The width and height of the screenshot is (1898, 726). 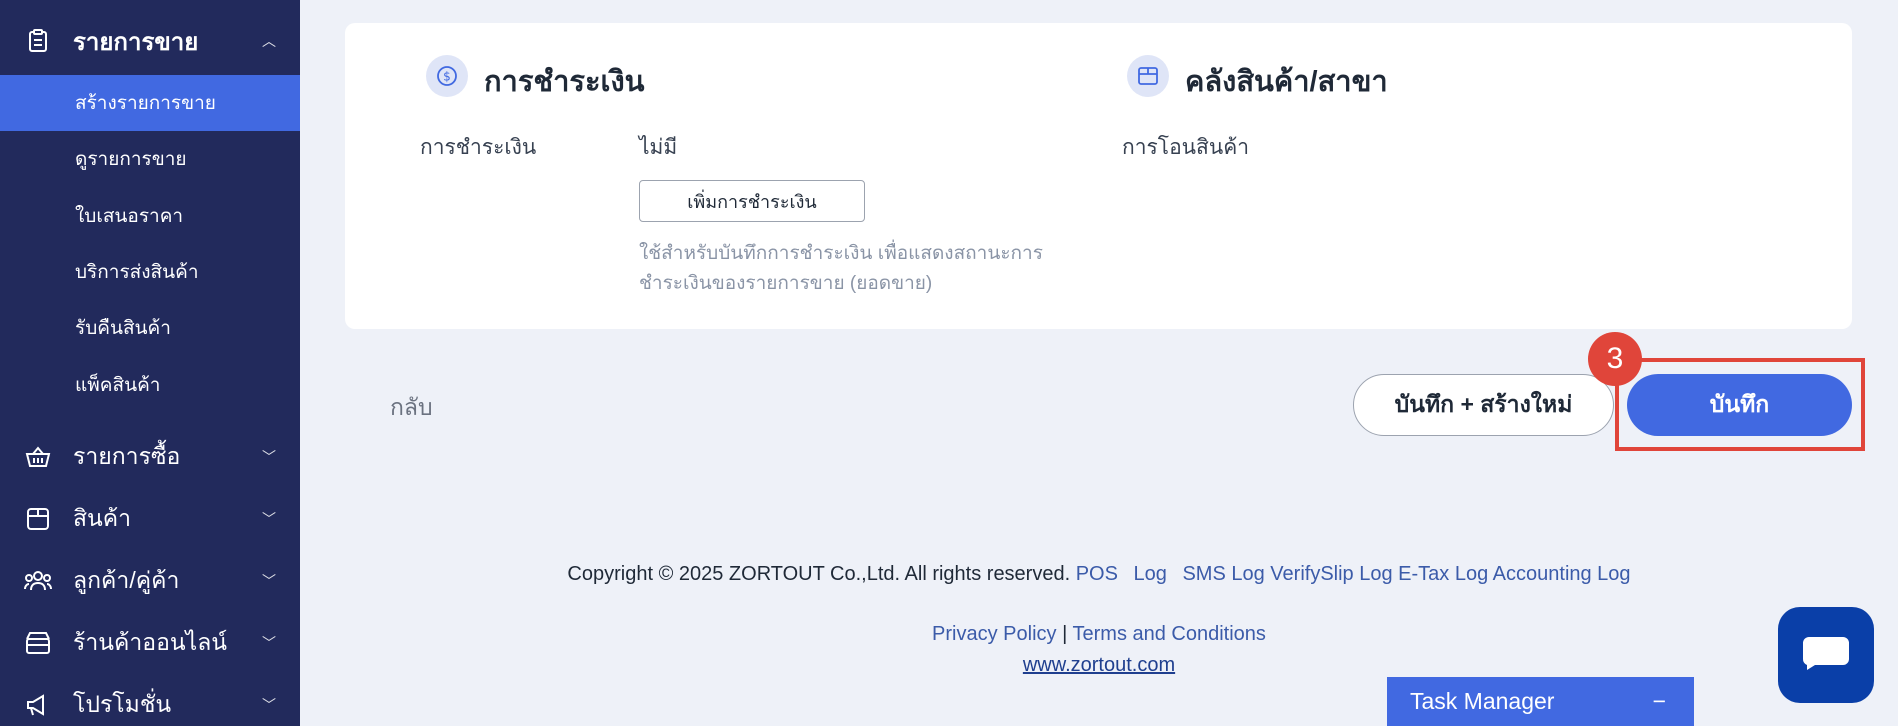 What do you see at coordinates (1097, 574) in the screenshot?
I see `footer-link-pos: POS` at bounding box center [1097, 574].